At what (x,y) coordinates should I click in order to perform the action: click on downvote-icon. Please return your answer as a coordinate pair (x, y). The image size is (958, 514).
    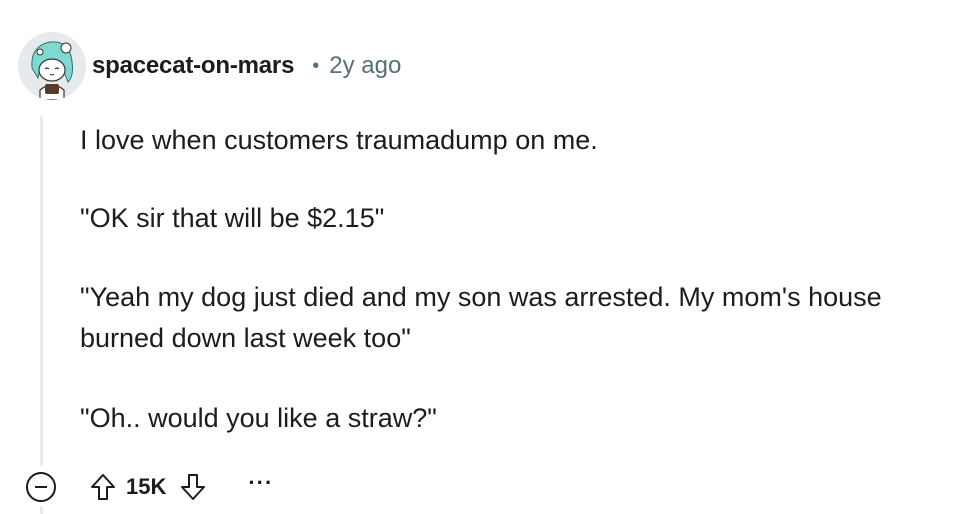
    Looking at the image, I should click on (193, 487).